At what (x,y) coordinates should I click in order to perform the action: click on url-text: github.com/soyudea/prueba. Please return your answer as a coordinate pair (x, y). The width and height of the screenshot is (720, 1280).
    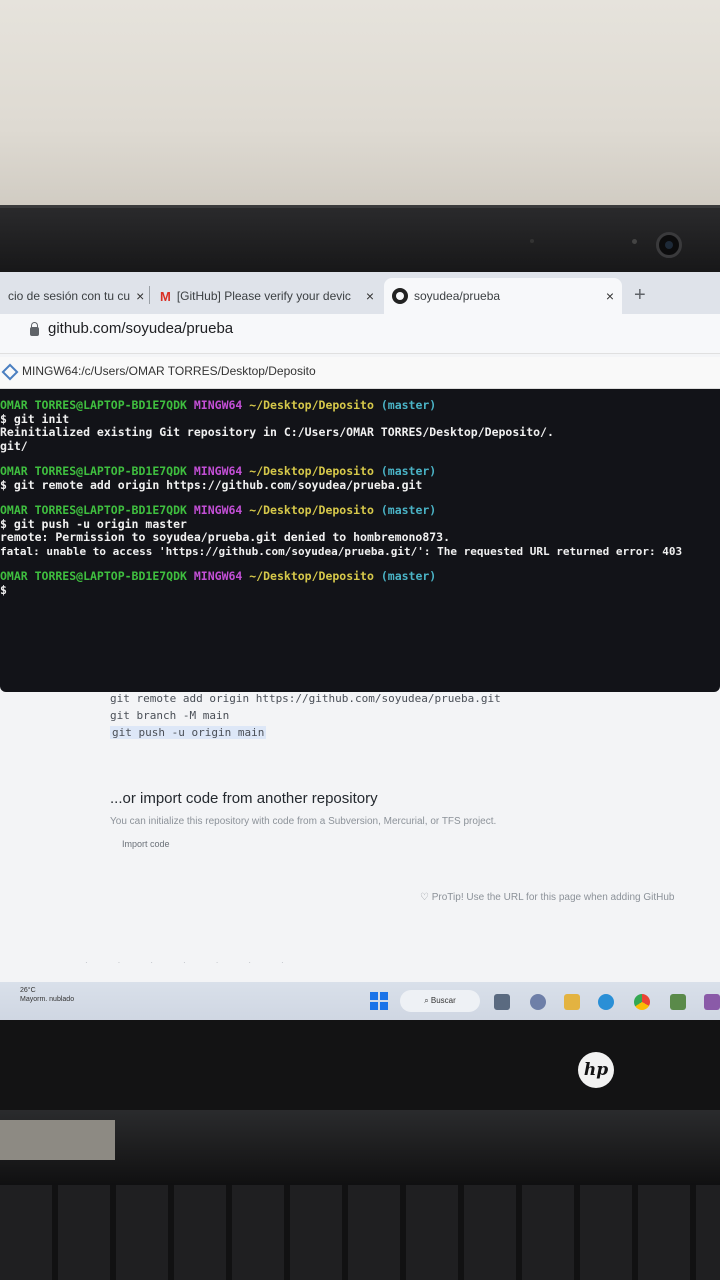
    Looking at the image, I should click on (140, 328).